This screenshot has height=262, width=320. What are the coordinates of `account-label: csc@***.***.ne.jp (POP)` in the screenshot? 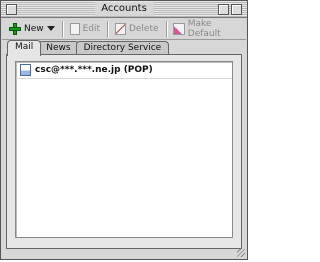 It's located at (94, 70).